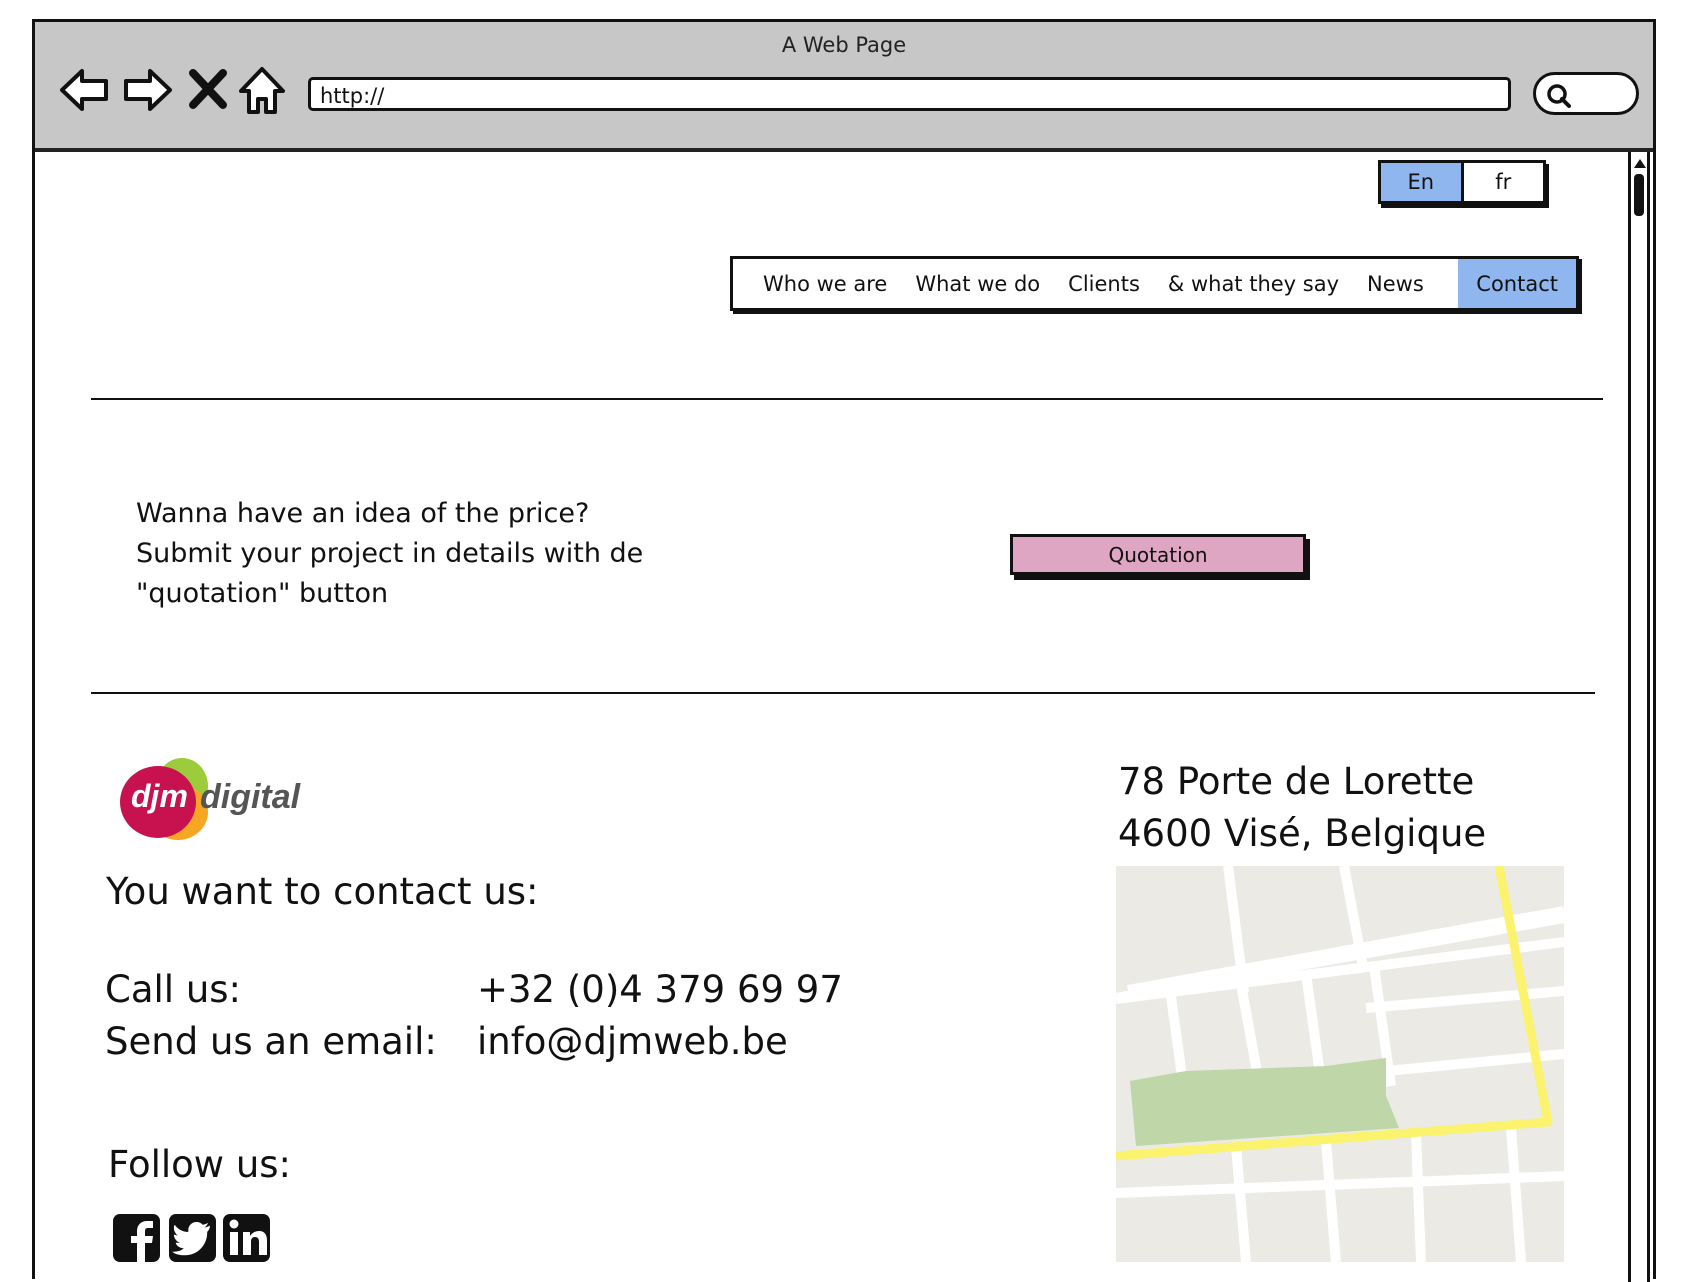 Image resolution: width=1682 pixels, height=1282 pixels. What do you see at coordinates (1302, 833) in the screenshot?
I see `address-city: 4600 Visé, Belgique` at bounding box center [1302, 833].